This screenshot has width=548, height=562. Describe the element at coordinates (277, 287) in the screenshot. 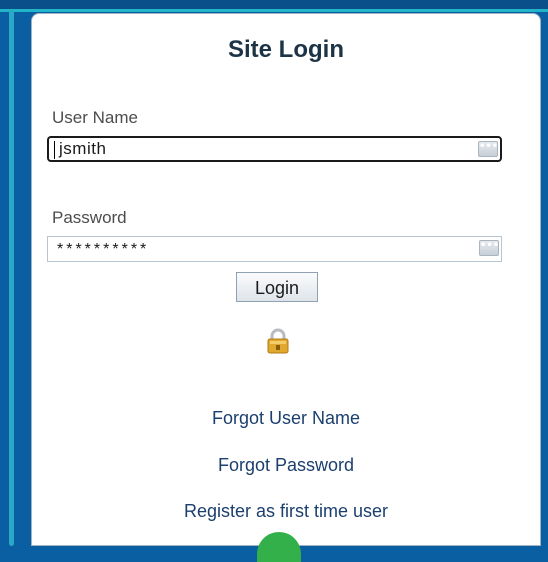

I see `login-button: Login` at that location.